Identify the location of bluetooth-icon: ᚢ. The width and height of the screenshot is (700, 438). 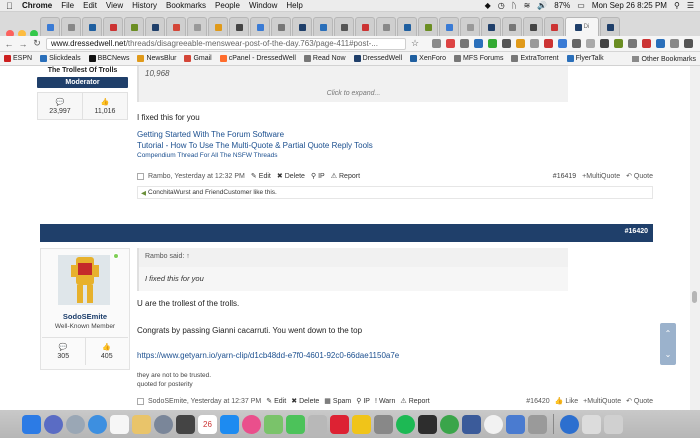
(514, 5).